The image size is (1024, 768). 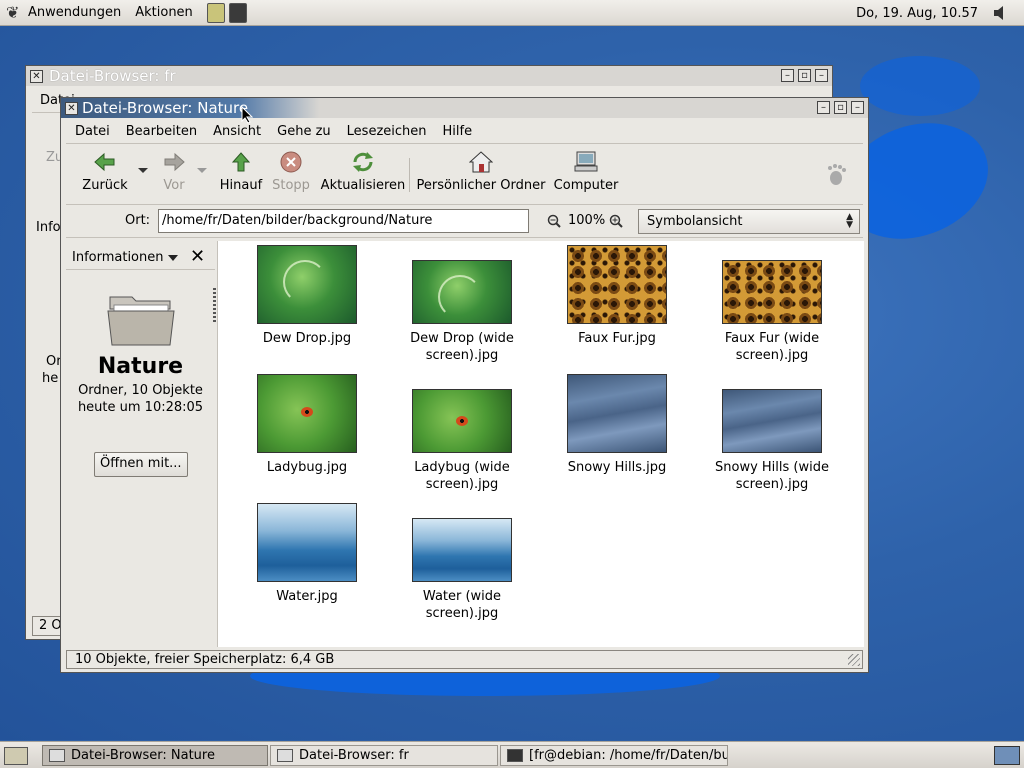 I want to click on wallpaper-swirl, so click(x=920, y=86).